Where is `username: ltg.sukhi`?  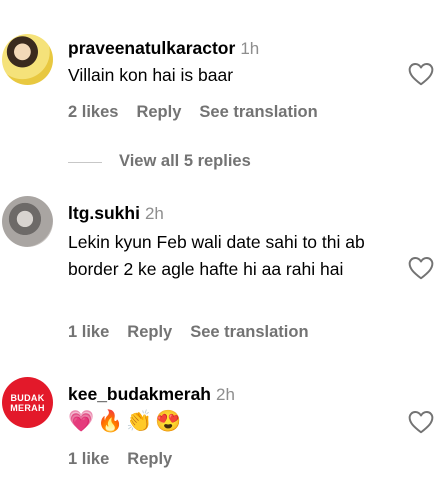 username: ltg.sukhi is located at coordinates (104, 213).